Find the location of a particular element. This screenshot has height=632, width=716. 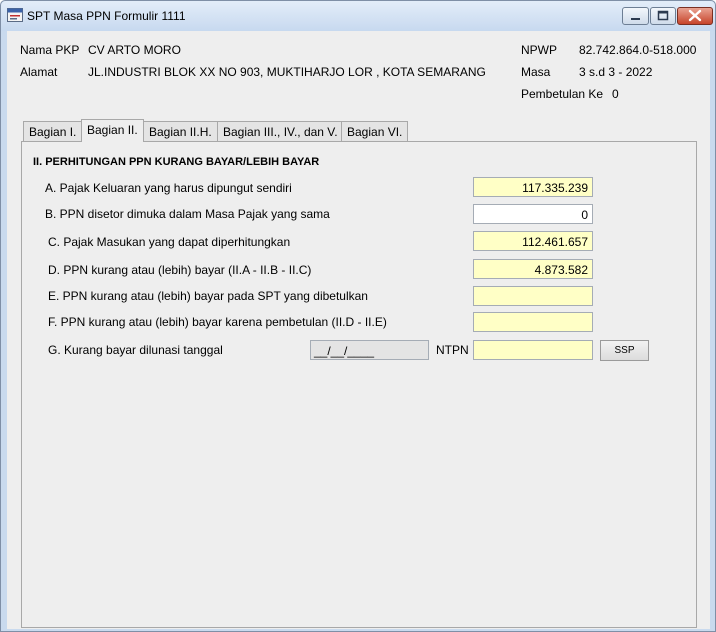

masa-label: Masa is located at coordinates (536, 72).